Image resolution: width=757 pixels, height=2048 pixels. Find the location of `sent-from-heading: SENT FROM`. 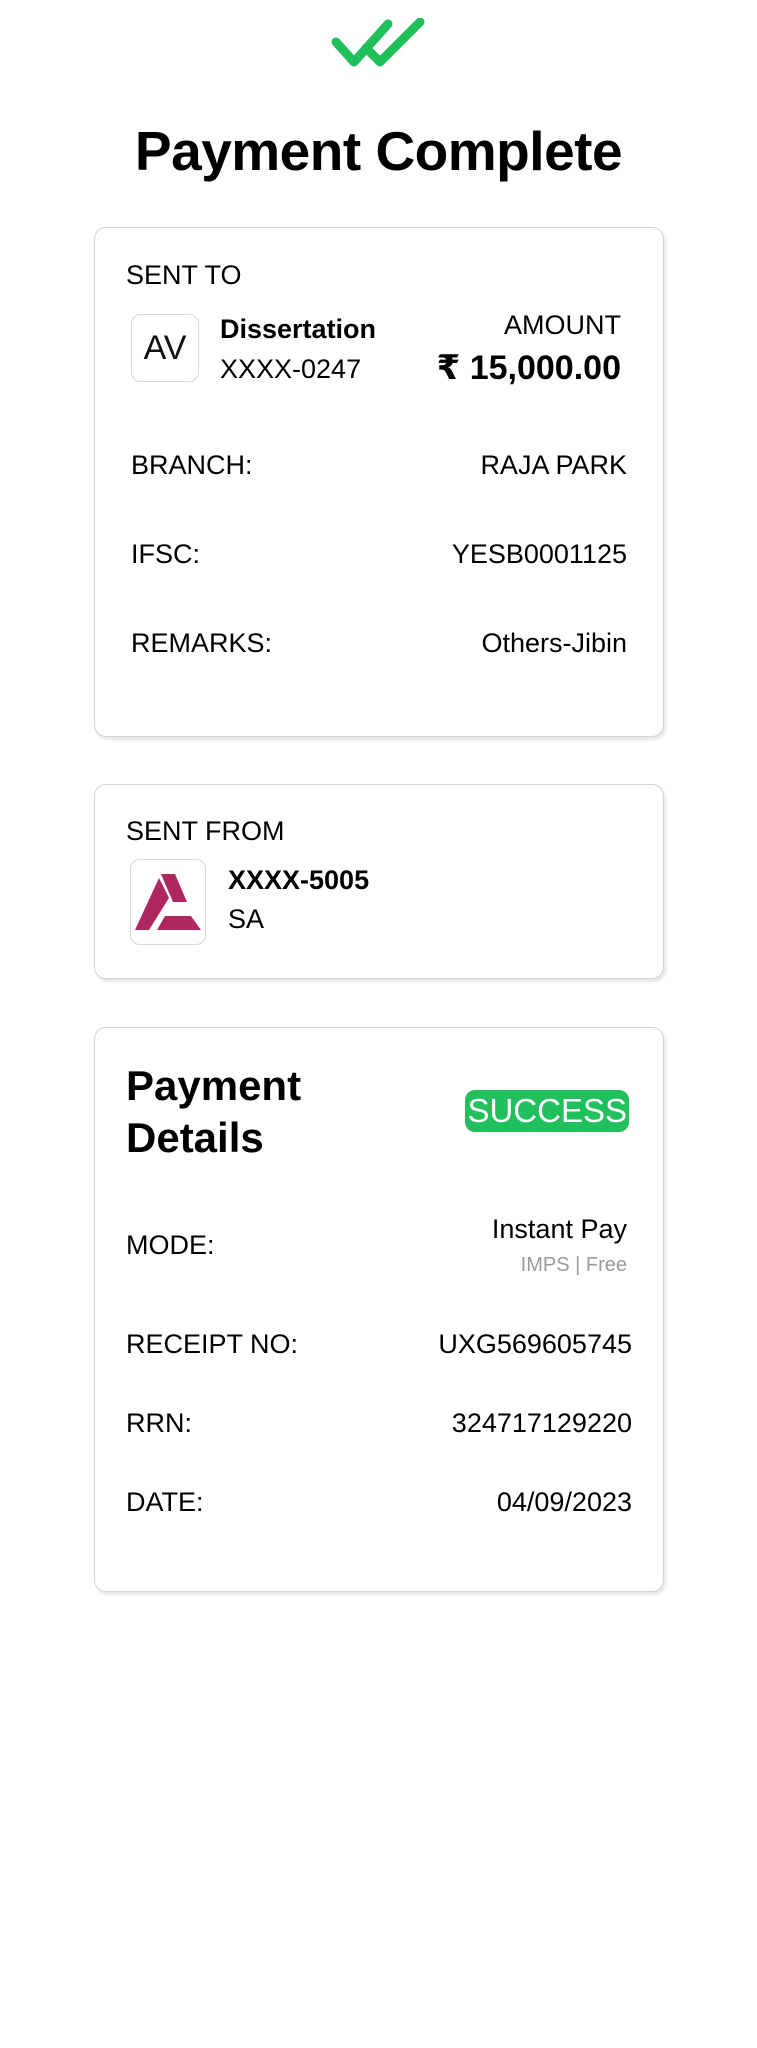

sent-from-heading: SENT FROM is located at coordinates (205, 831).